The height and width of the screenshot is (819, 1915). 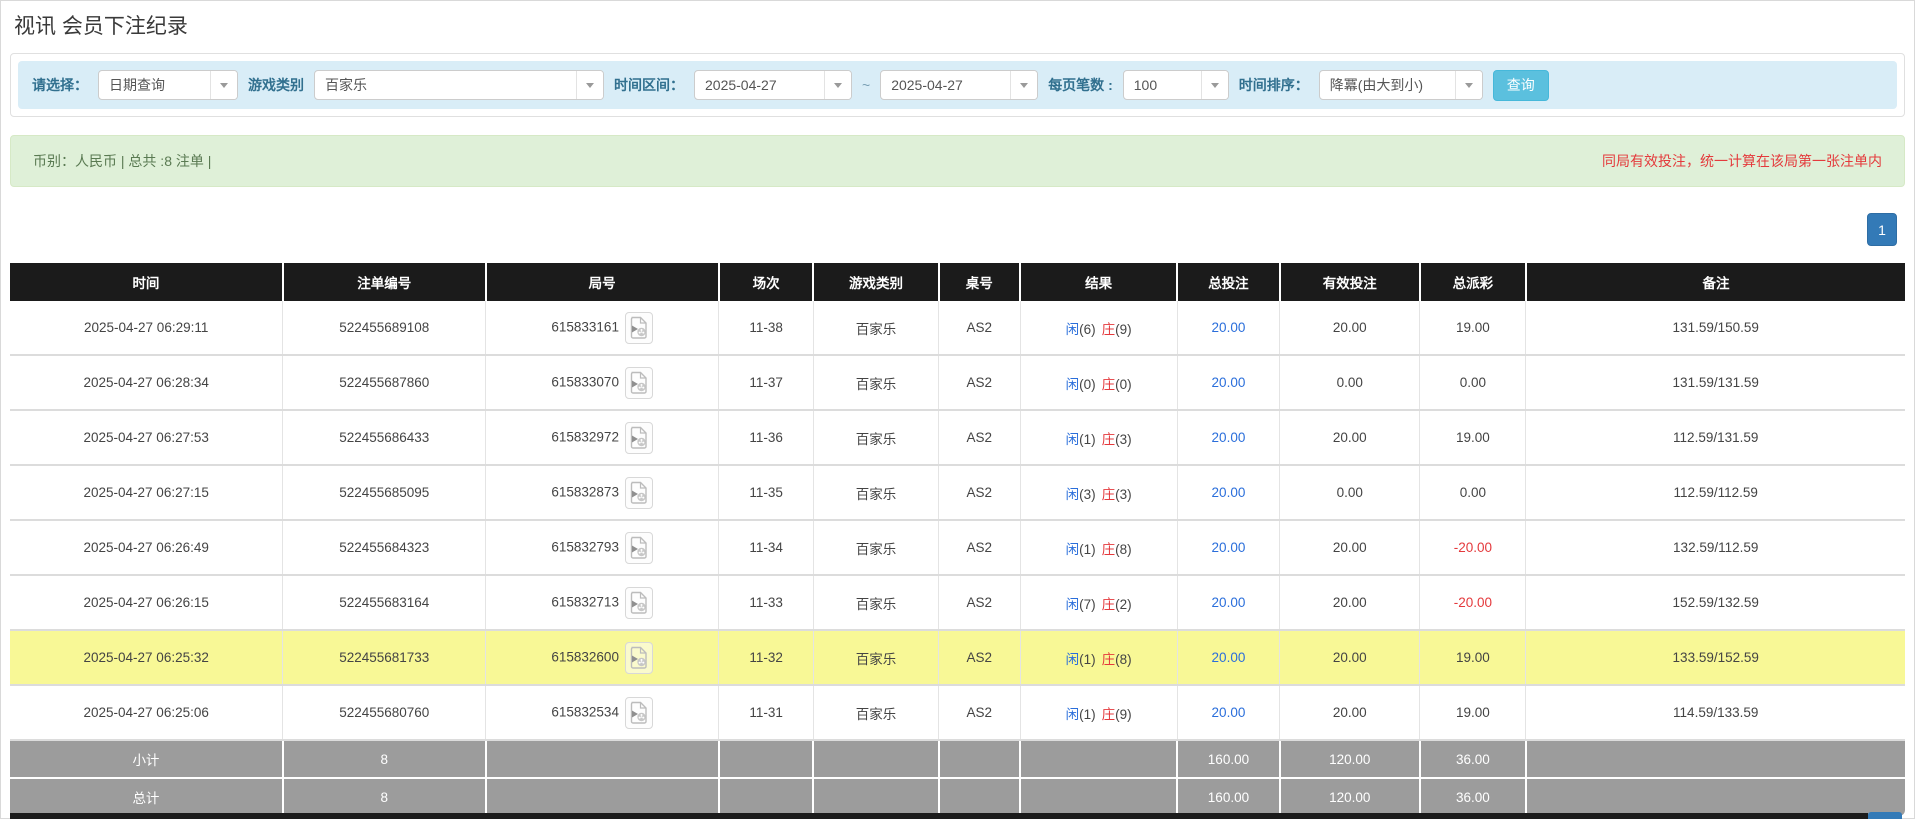 I want to click on payout-value: 0.00, so click(x=1473, y=492).